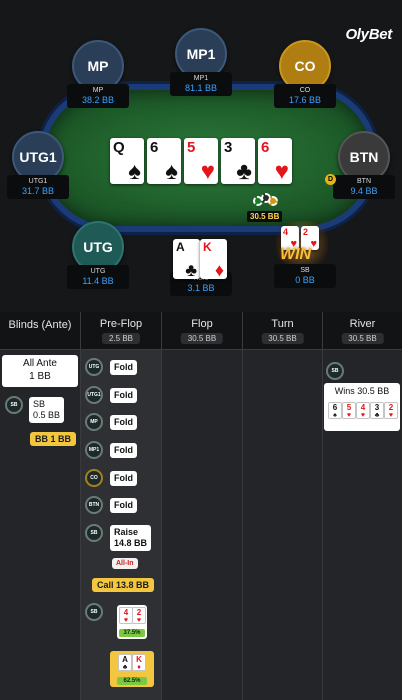 This screenshot has width=402, height=700. Describe the element at coordinates (38, 191) in the screenshot. I see `seat-stack: 31.7 BB` at that location.